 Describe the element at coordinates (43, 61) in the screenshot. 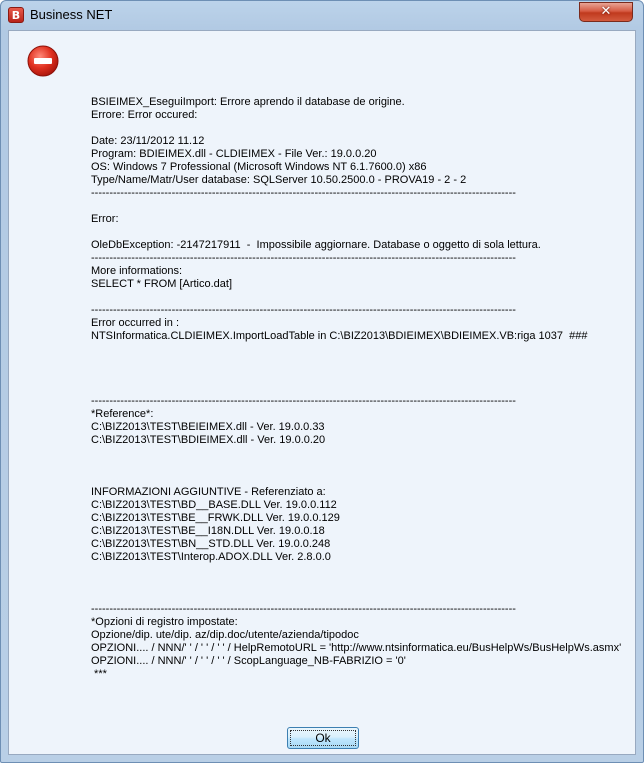

I see `error-stop-icon` at that location.